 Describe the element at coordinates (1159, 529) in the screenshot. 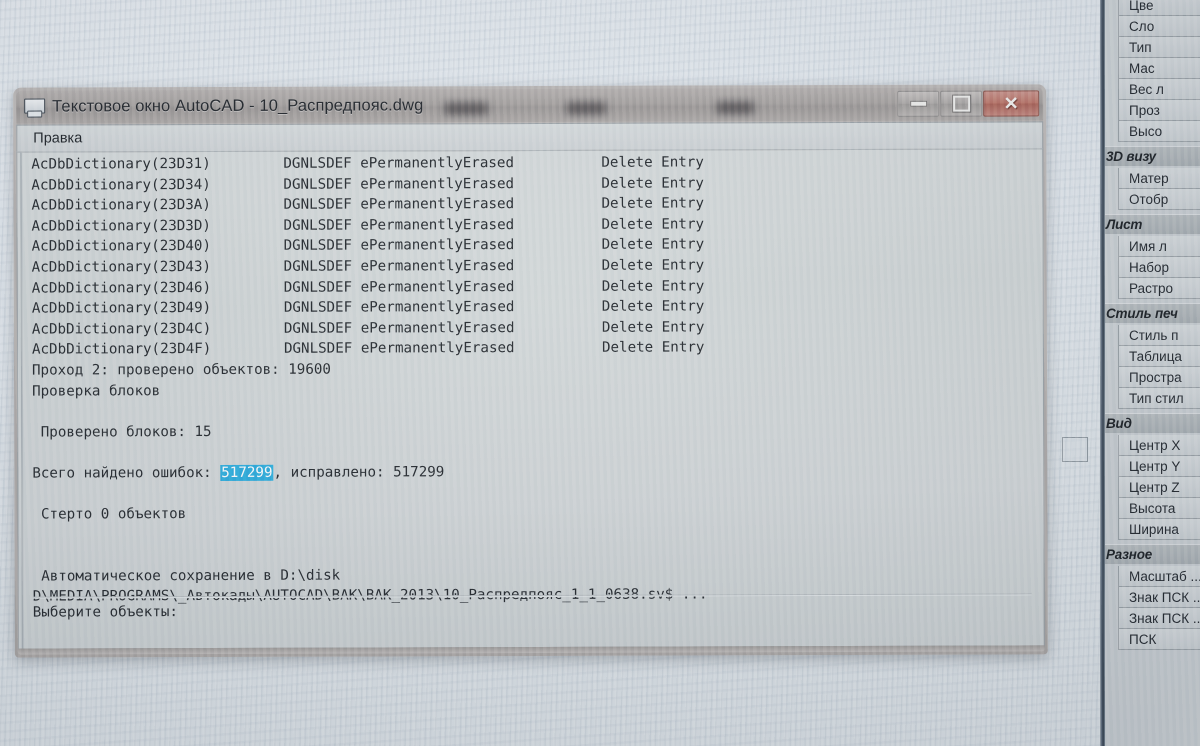

I see `palette-property-row: Ширина` at that location.